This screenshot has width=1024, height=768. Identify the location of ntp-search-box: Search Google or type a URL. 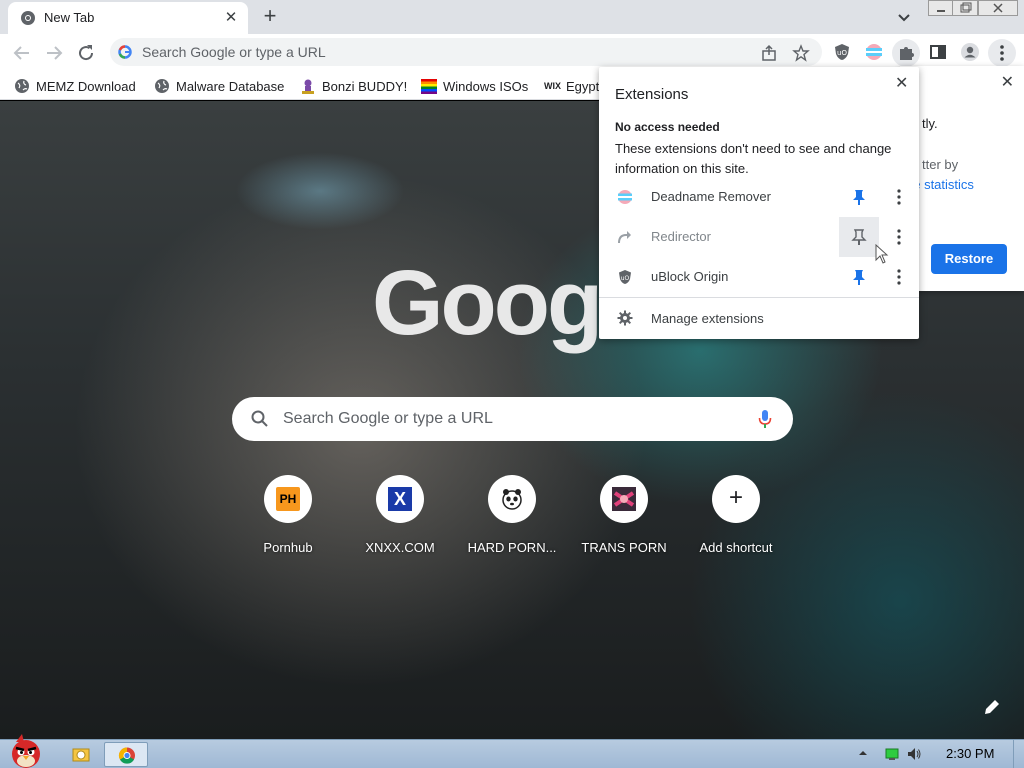
(512, 419).